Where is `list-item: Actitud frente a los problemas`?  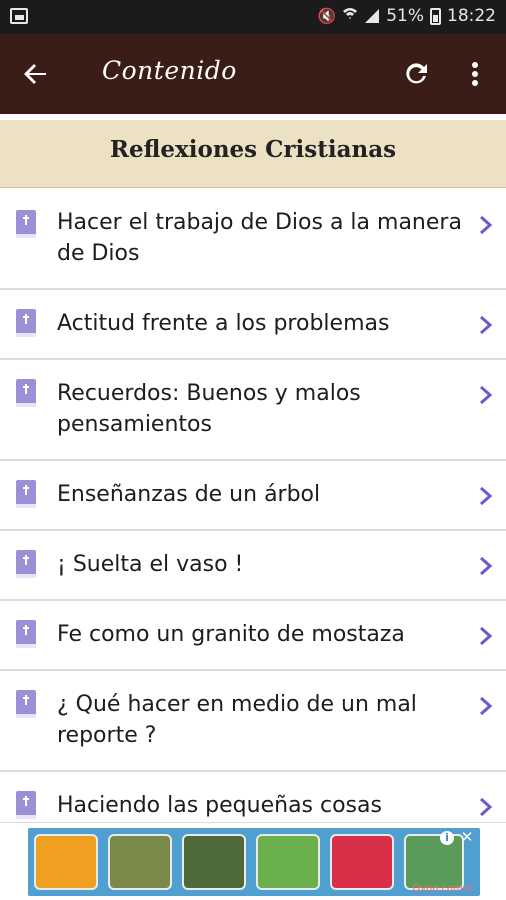 list-item: Actitud frente a los problemas is located at coordinates (253, 325).